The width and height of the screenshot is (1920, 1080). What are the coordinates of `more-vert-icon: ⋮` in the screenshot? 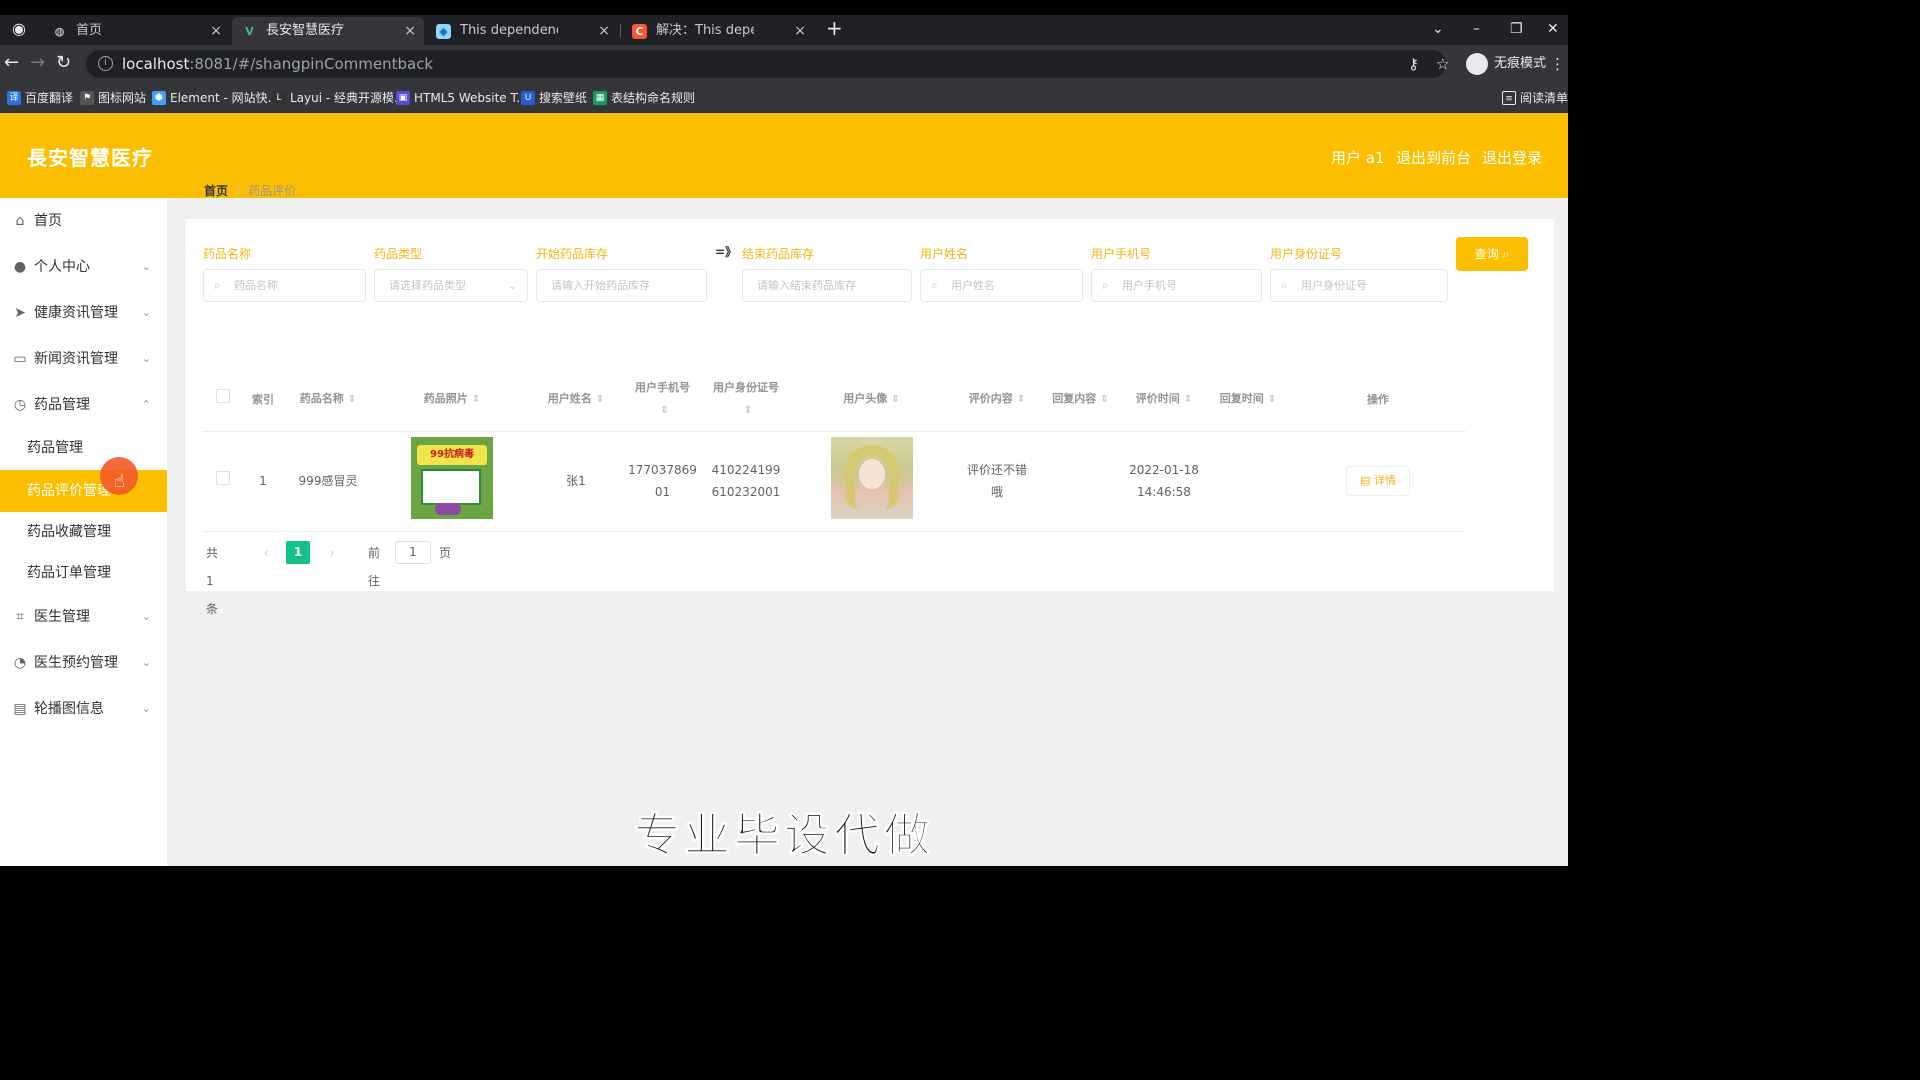 It's located at (1557, 64).